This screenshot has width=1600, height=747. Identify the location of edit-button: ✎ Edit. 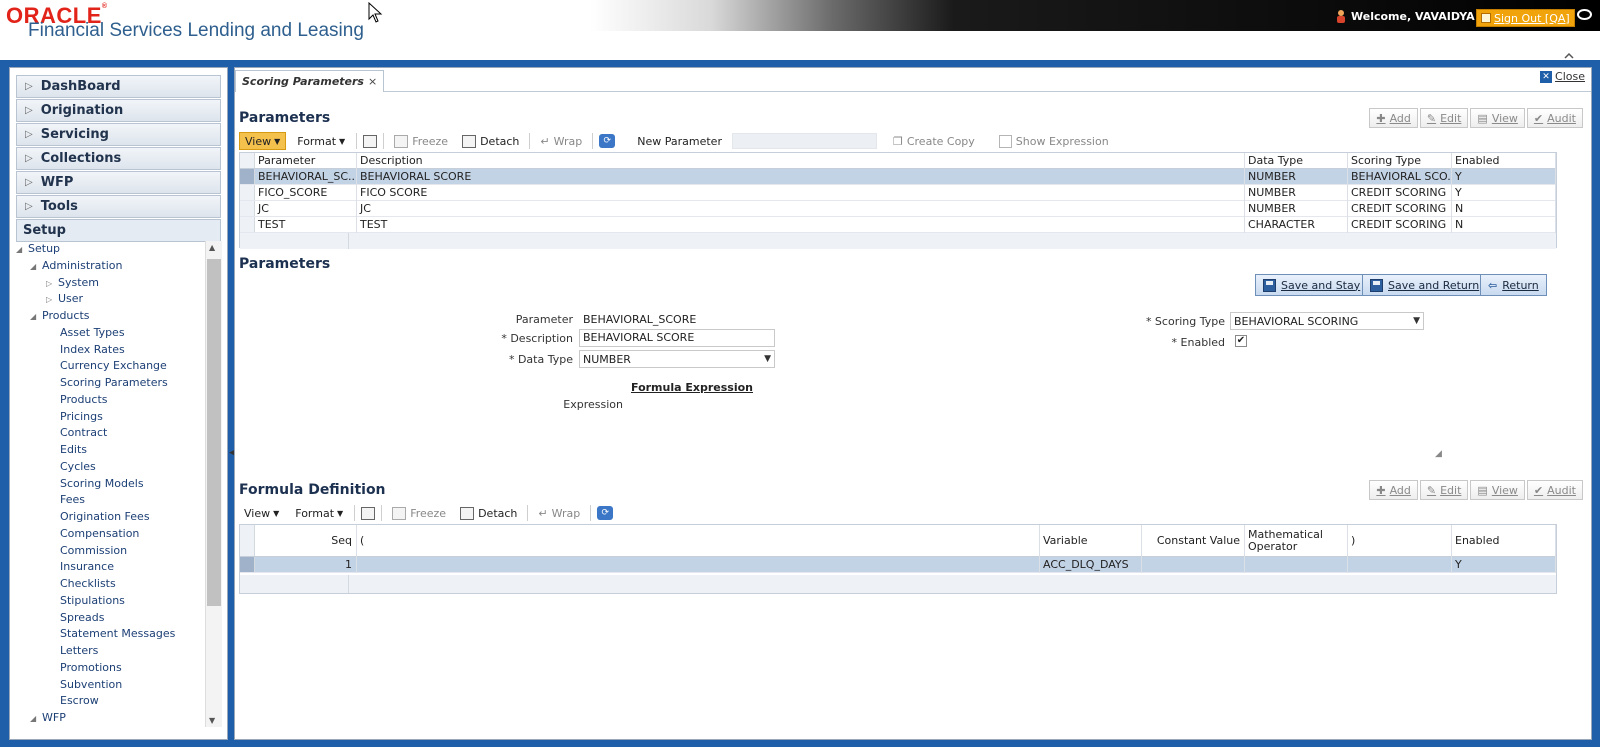
(1444, 118).